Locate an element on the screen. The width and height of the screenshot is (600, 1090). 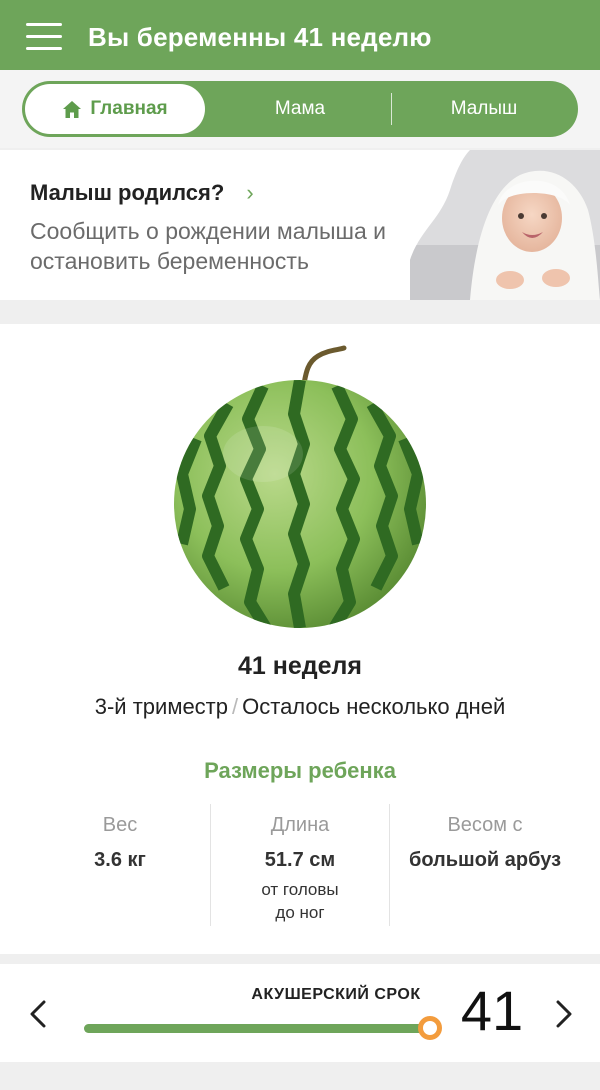
stat-length-note: от головы до ног is located at coordinates (300, 901).